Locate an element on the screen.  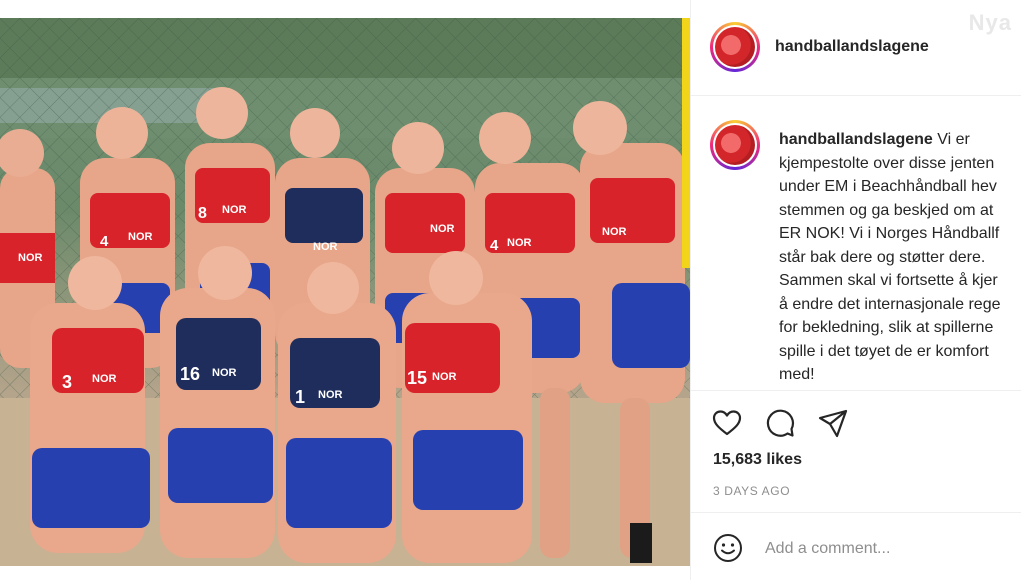
caption-line: kjempestolte over disse jenten is located at coordinates (887, 163).